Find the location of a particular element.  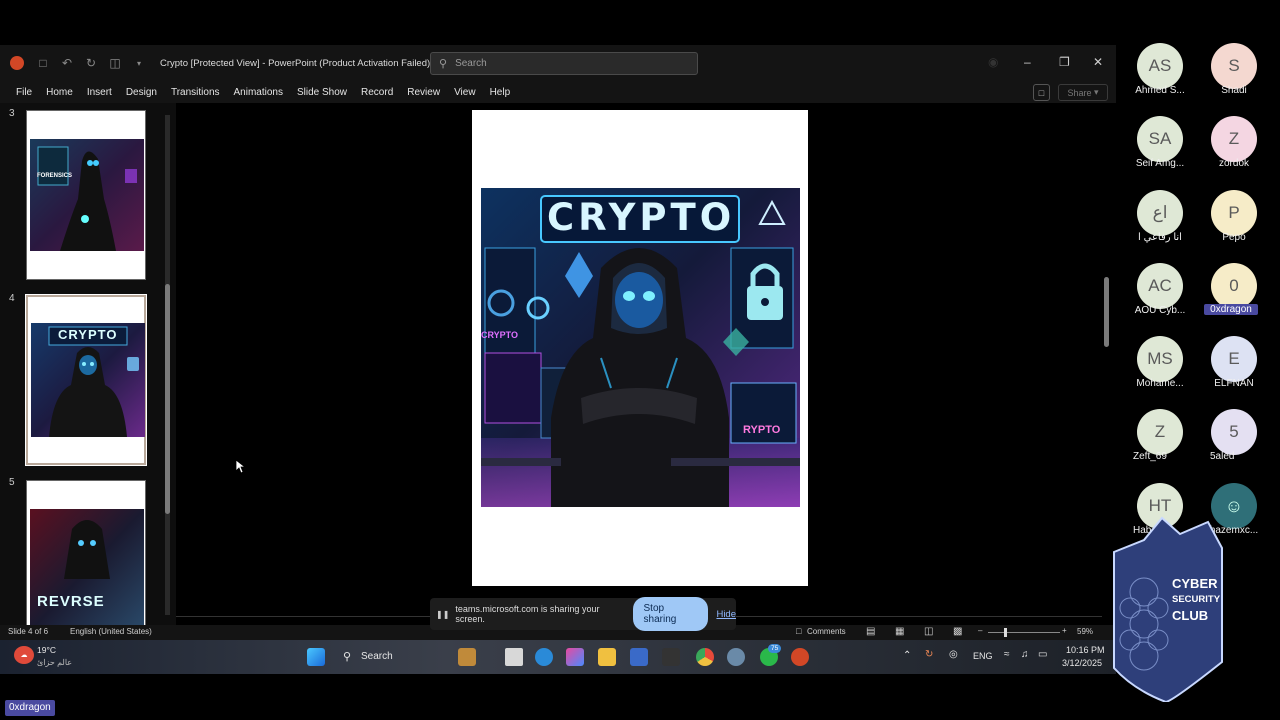

crypto-hacker-image: CRYPTO CRYPTO RYPTO is located at coordinates (640, 347).